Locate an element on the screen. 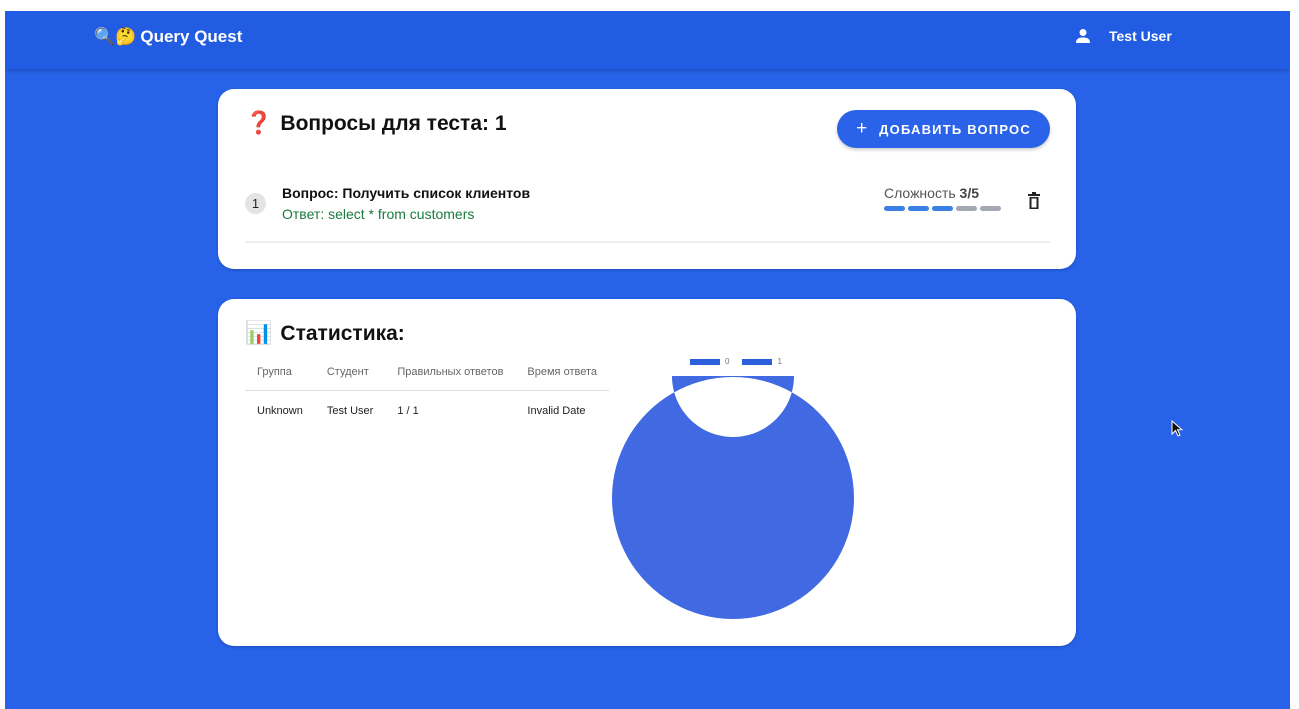 This screenshot has width=1299, height=709. legend-label: 0 is located at coordinates (727, 361).